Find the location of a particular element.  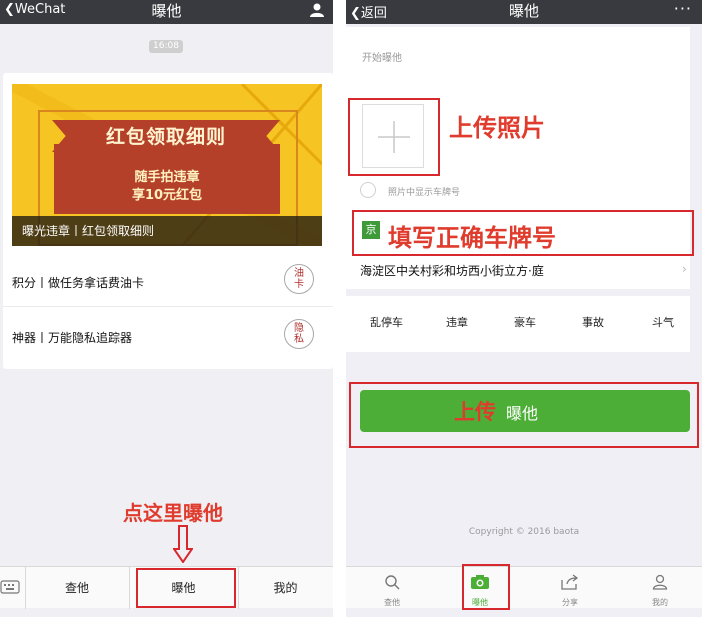

left-nav-bar: ❮WeChat 曝他 is located at coordinates (166, 12).